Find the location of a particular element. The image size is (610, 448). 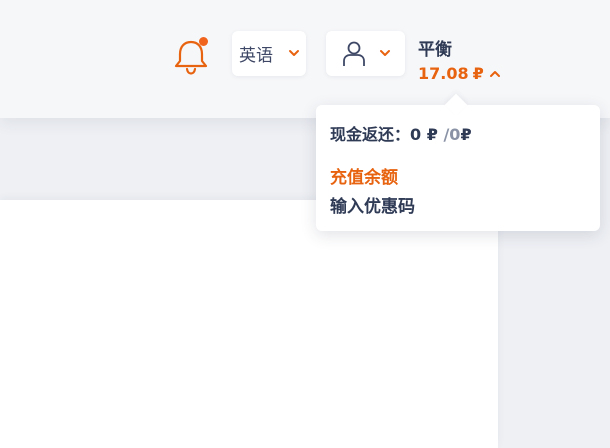

chevron-up-icon is located at coordinates (494, 73).